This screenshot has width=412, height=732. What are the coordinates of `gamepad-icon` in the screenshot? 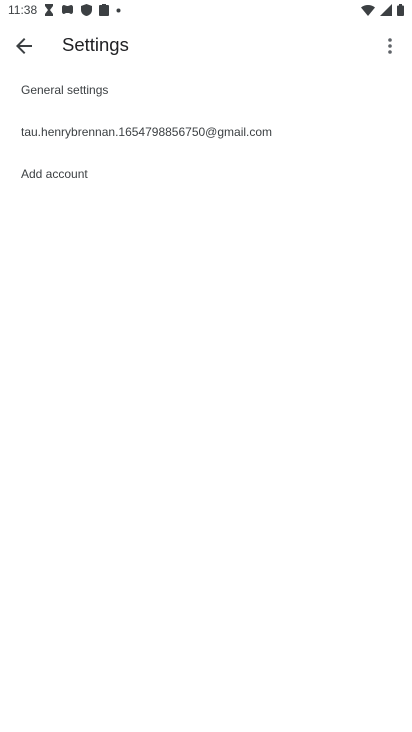 It's located at (67, 9).